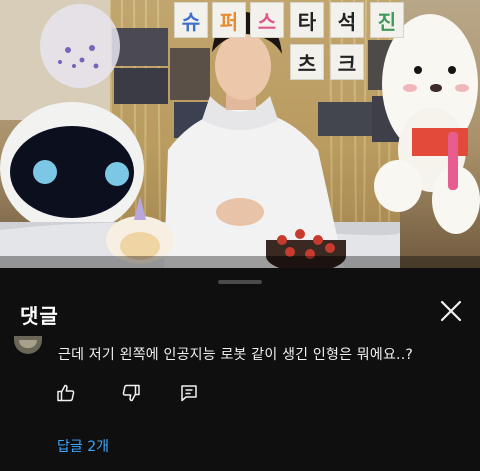 Image resolution: width=480 pixels, height=471 pixels. Describe the element at coordinates (83, 446) in the screenshot. I see `view-replies-button: 답글 2개` at that location.